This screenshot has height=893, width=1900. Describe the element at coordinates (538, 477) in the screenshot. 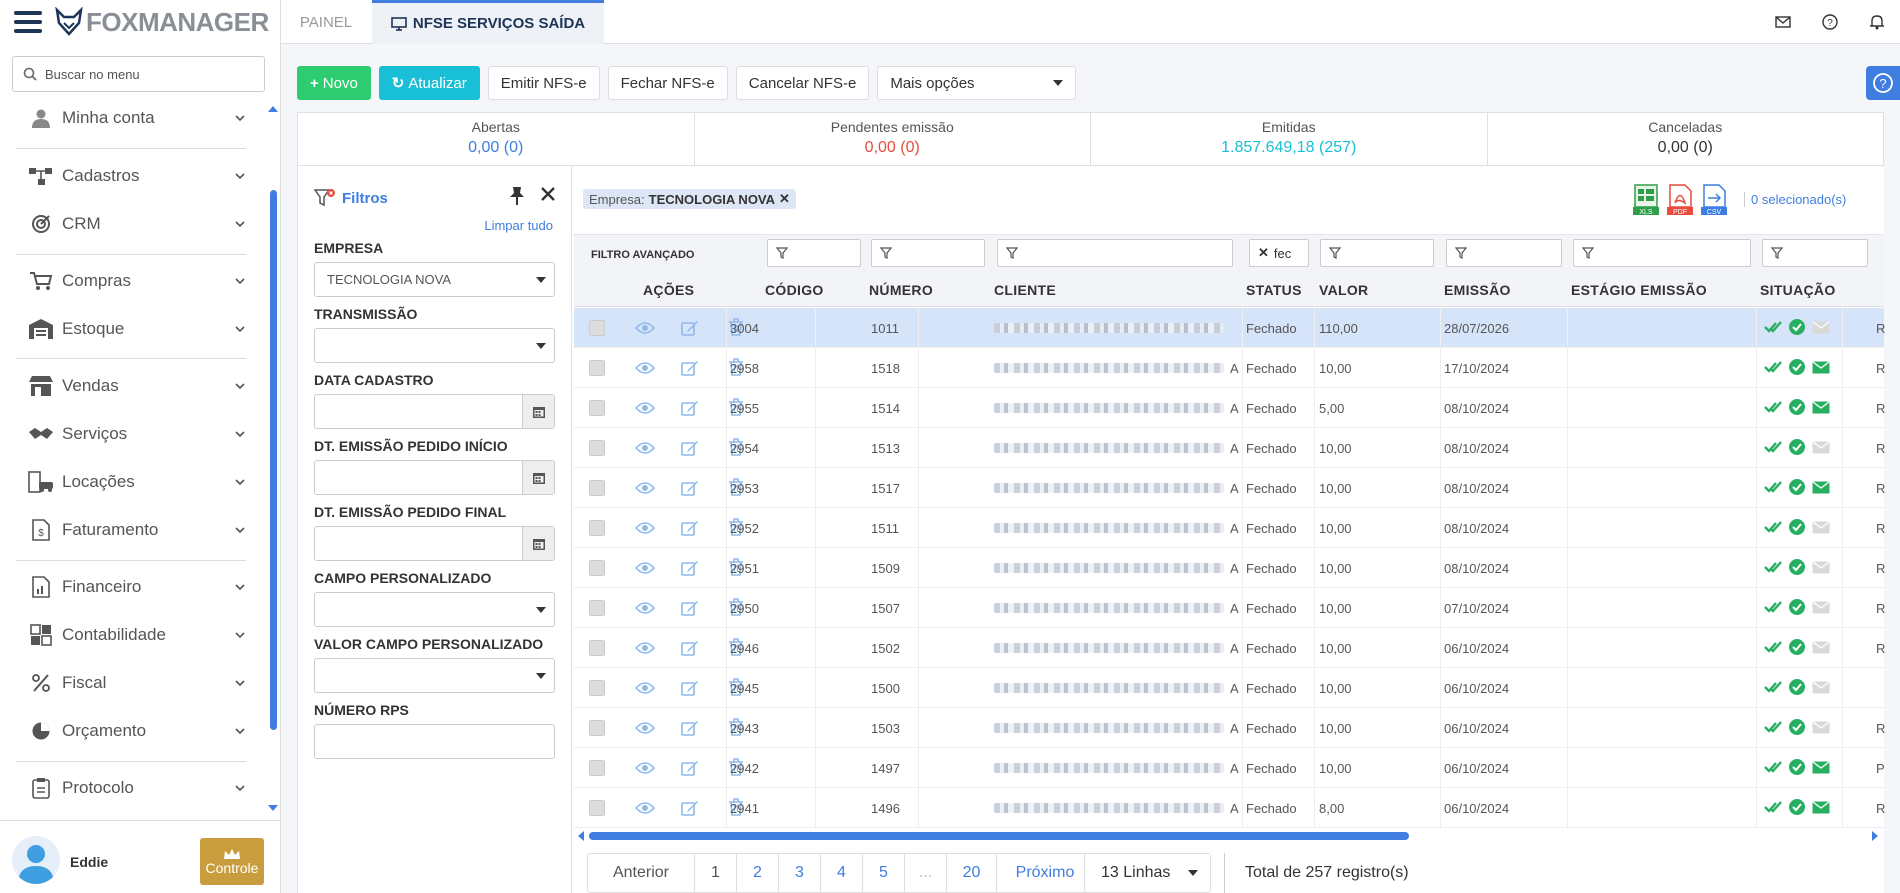

I see `calendar-icon` at that location.